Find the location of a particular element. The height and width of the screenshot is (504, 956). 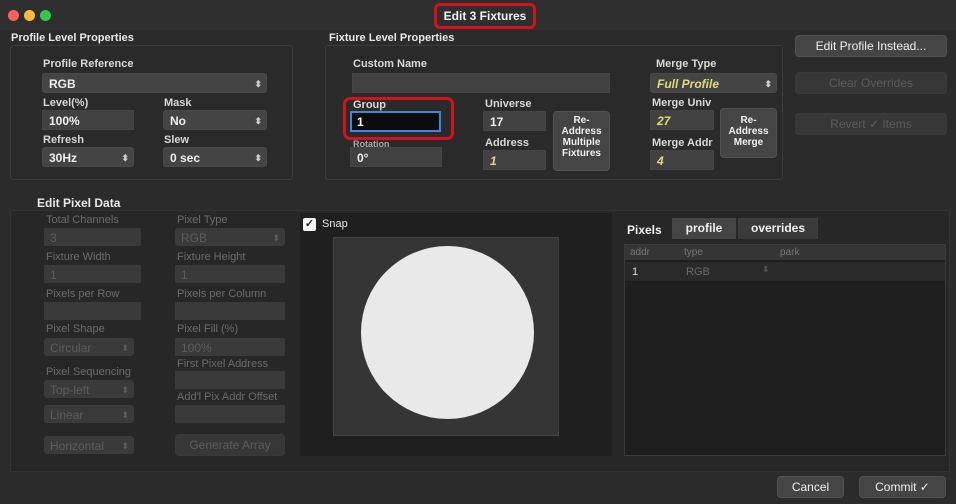

pixels-per-column-field is located at coordinates (230, 311).